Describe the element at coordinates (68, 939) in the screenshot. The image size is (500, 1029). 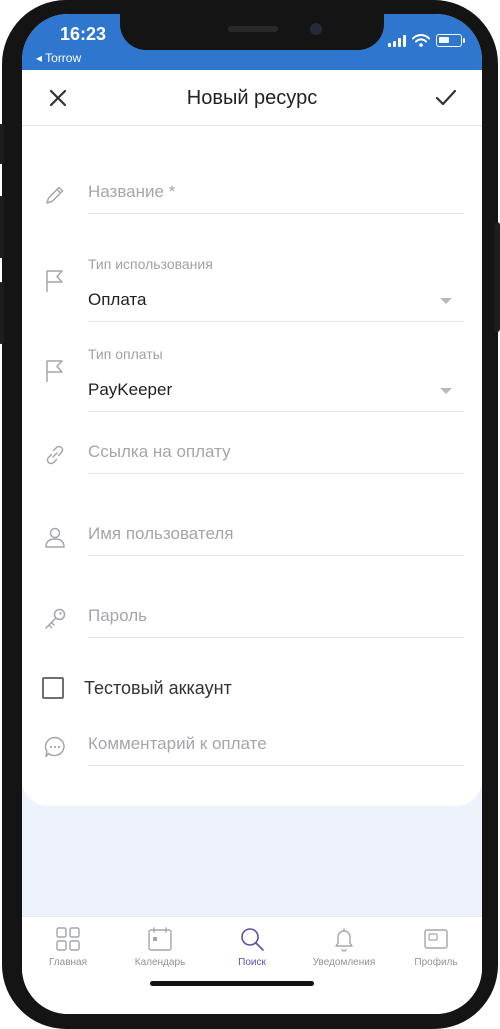
I see `grid-icon` at that location.